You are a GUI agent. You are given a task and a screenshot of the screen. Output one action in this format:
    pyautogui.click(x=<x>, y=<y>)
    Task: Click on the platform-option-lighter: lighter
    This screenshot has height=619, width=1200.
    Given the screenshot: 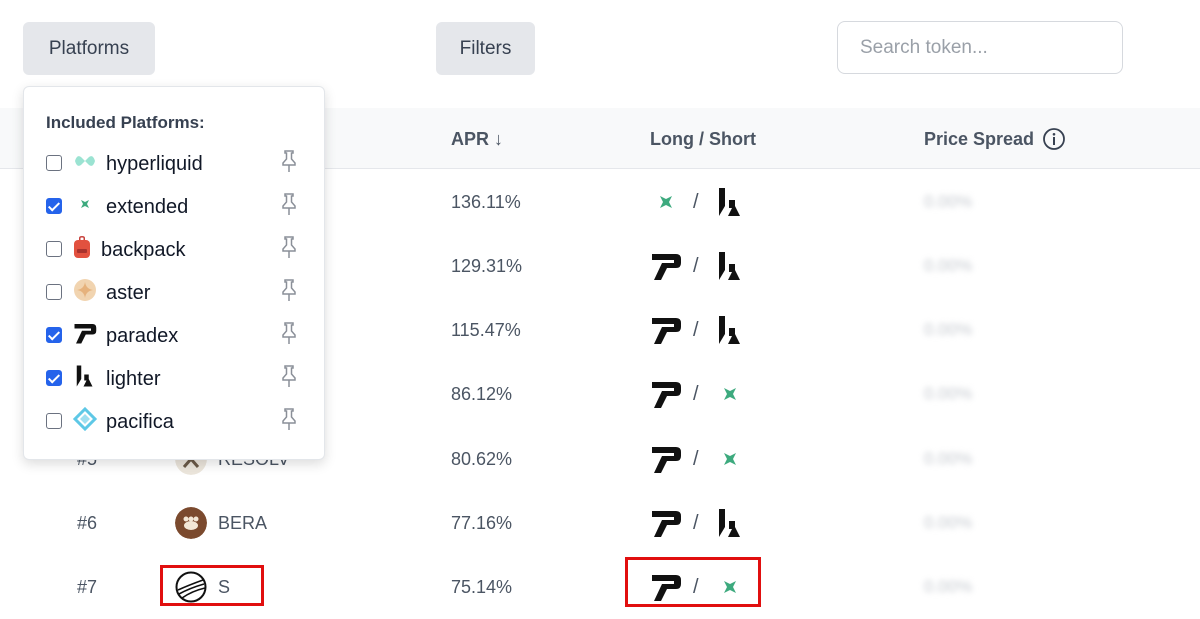 What is the action you would take?
    pyautogui.click(x=174, y=380)
    